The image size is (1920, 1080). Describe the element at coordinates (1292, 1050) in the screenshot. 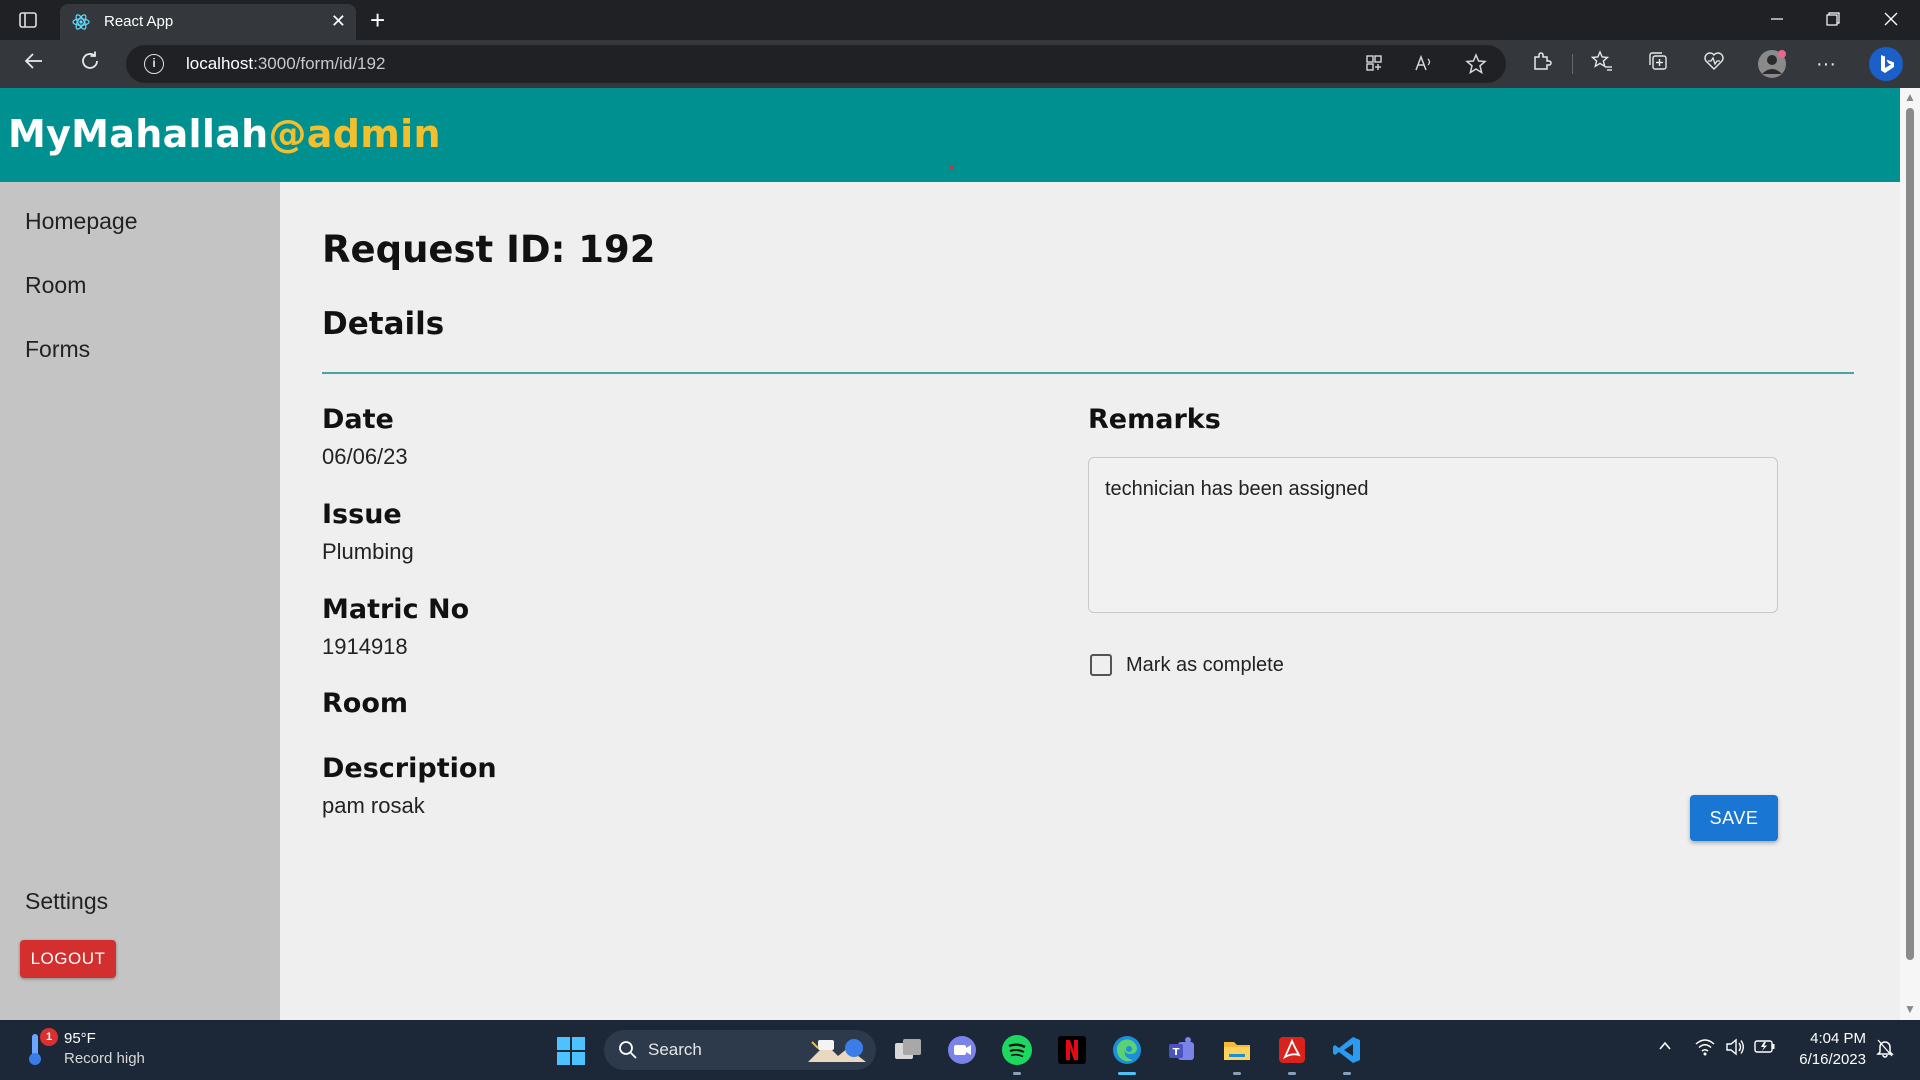

I see `acrobat-icon` at that location.